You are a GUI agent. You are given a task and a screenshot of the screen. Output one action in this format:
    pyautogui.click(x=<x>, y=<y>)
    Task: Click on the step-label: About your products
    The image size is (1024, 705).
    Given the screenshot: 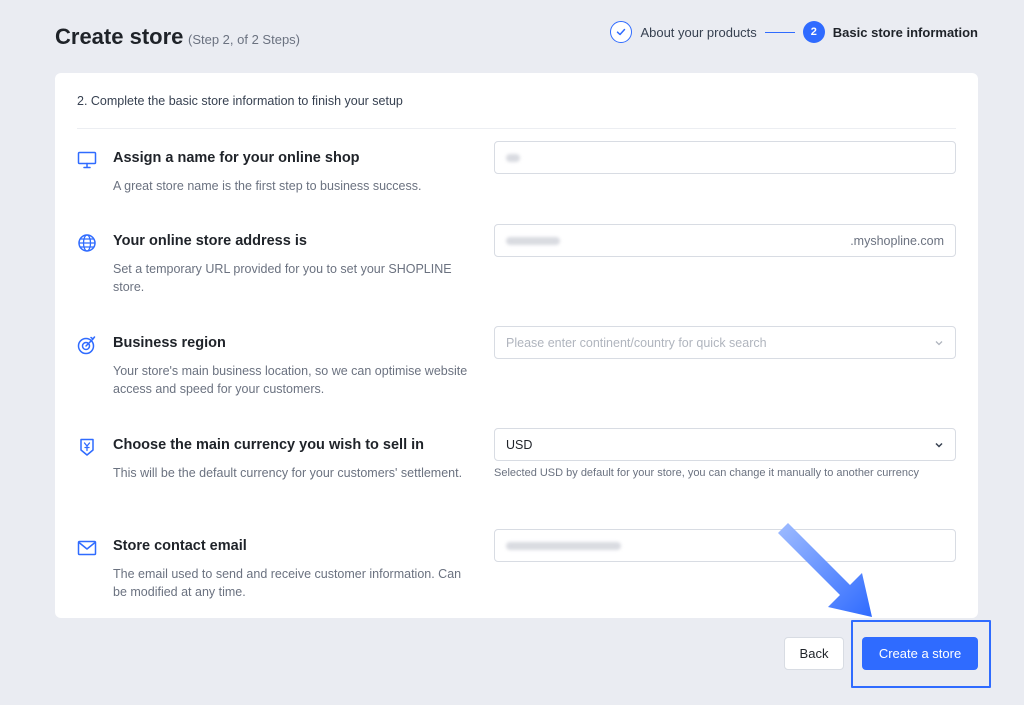 What is the action you would take?
    pyautogui.click(x=698, y=32)
    